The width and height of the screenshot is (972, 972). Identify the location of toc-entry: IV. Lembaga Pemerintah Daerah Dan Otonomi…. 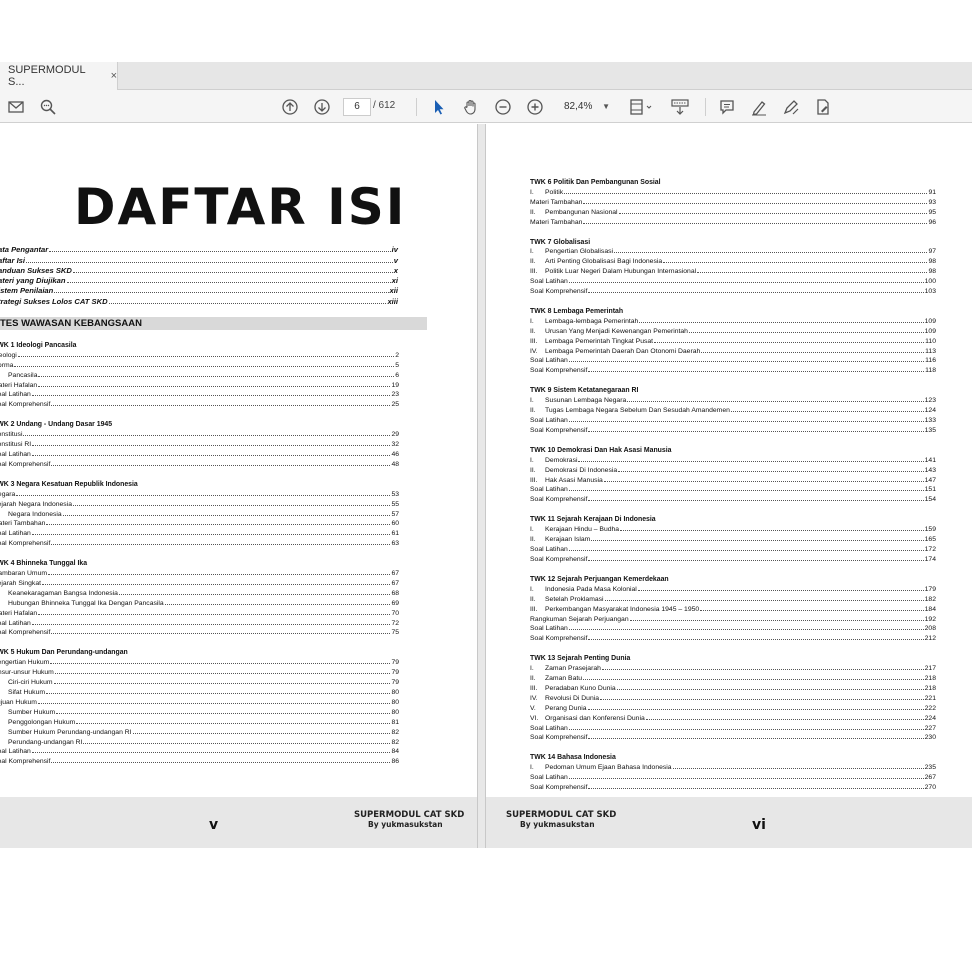
(733, 350).